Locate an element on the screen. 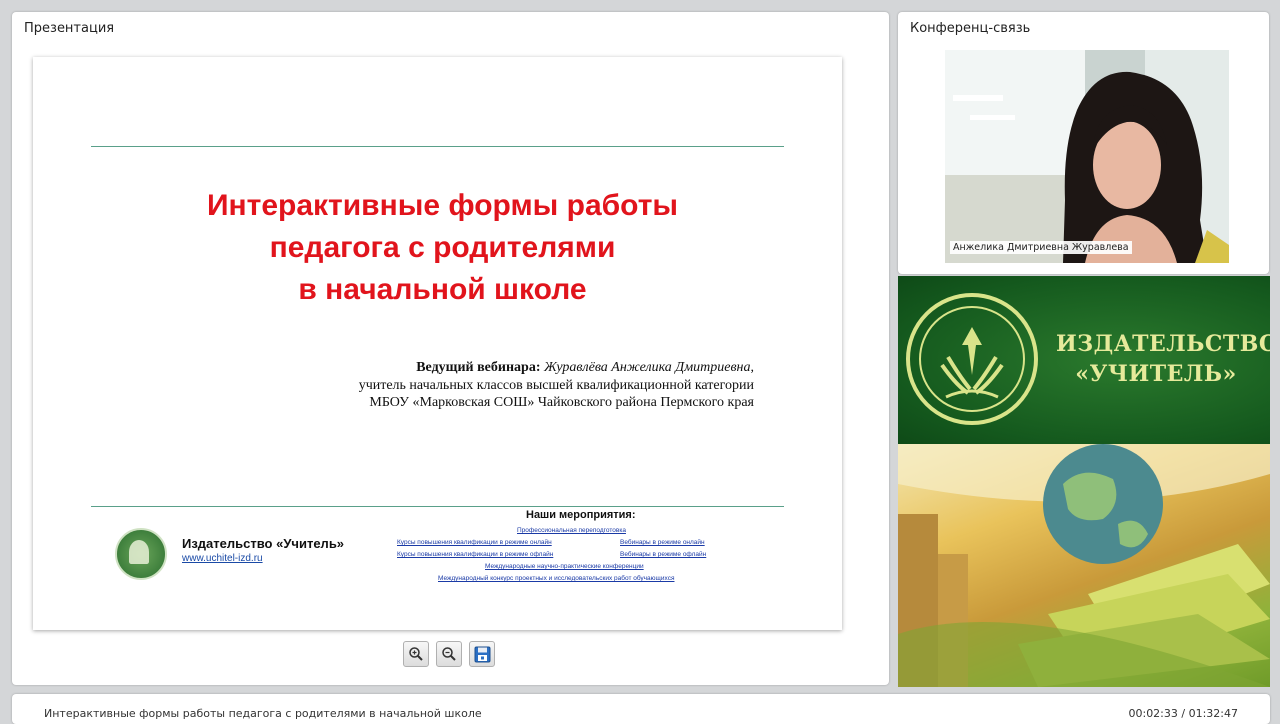 This screenshot has width=1280, height=724. publisher-banner: ИЗДАТЕЛЬСТВО «УЧИТЕЛЬ» is located at coordinates (1084, 360).